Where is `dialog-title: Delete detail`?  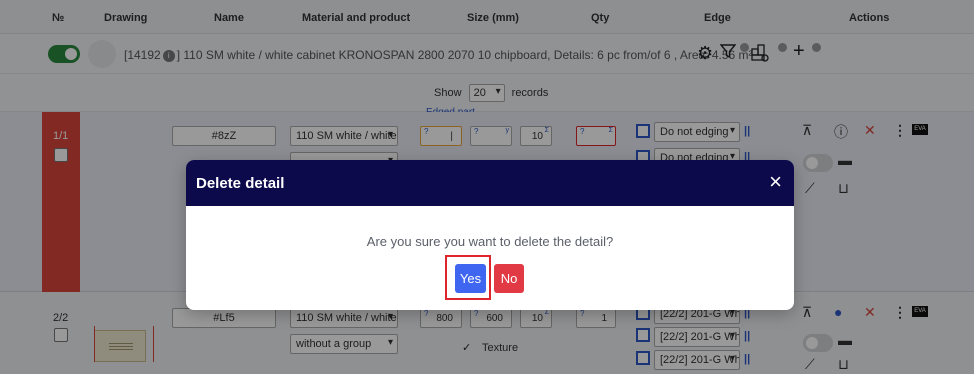
dialog-title: Delete detail is located at coordinates (240, 183).